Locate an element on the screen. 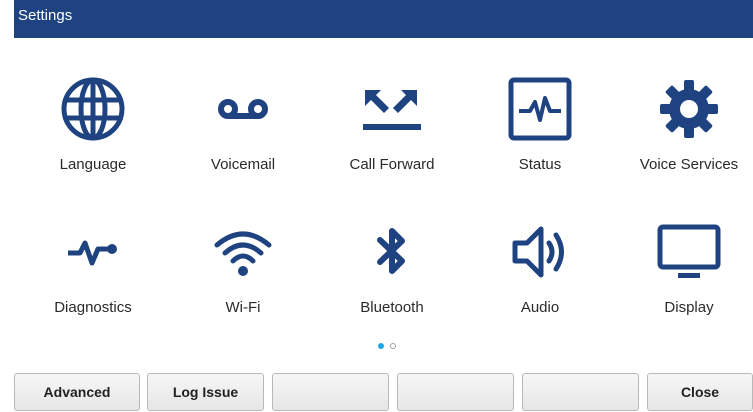  tile-wifi: Wi-Fi is located at coordinates (243, 158).